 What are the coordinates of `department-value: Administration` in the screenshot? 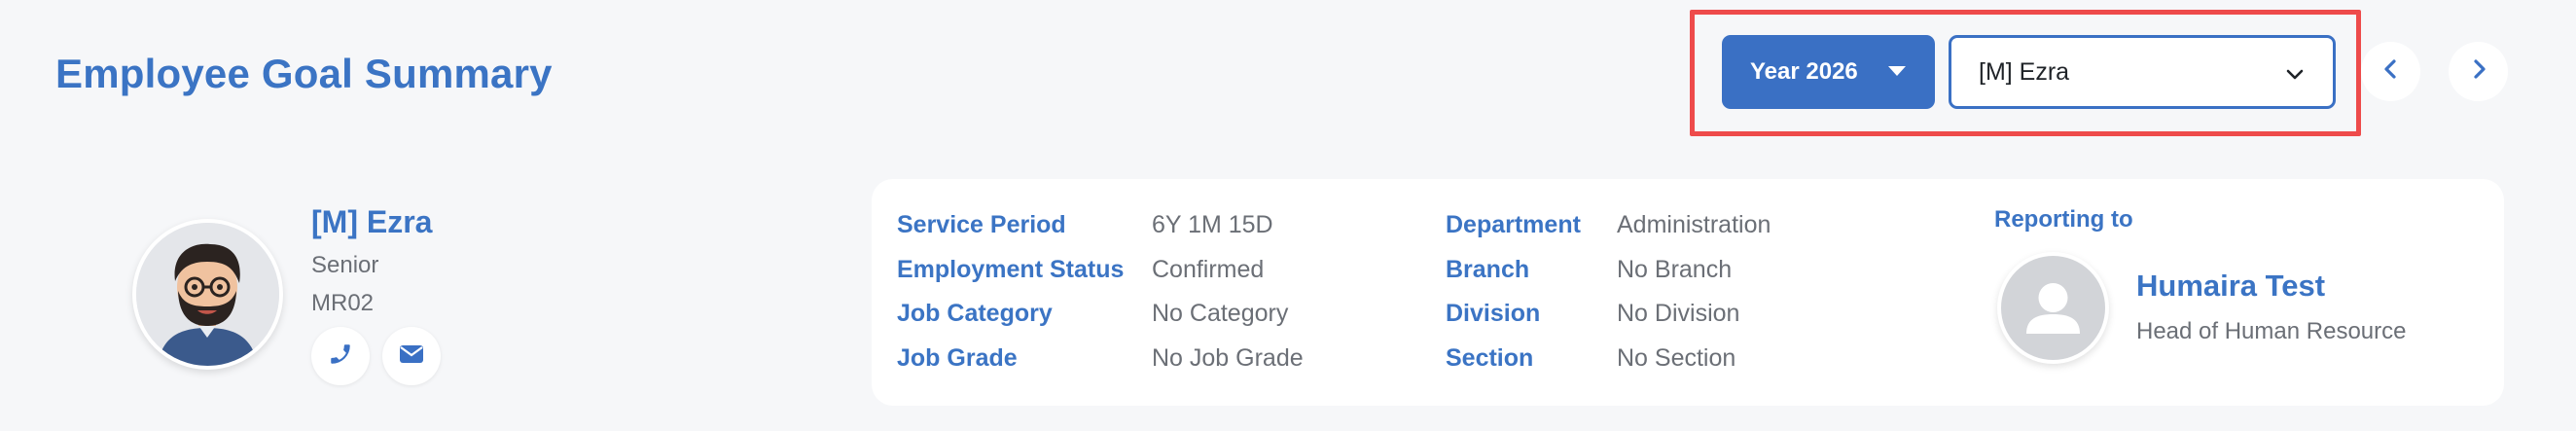 It's located at (1694, 224).